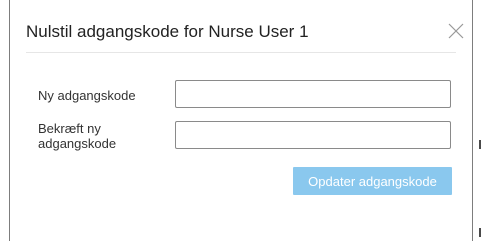 The height and width of the screenshot is (241, 481). What do you see at coordinates (372, 181) in the screenshot?
I see `update-password-button: Opdater adgangskode` at bounding box center [372, 181].